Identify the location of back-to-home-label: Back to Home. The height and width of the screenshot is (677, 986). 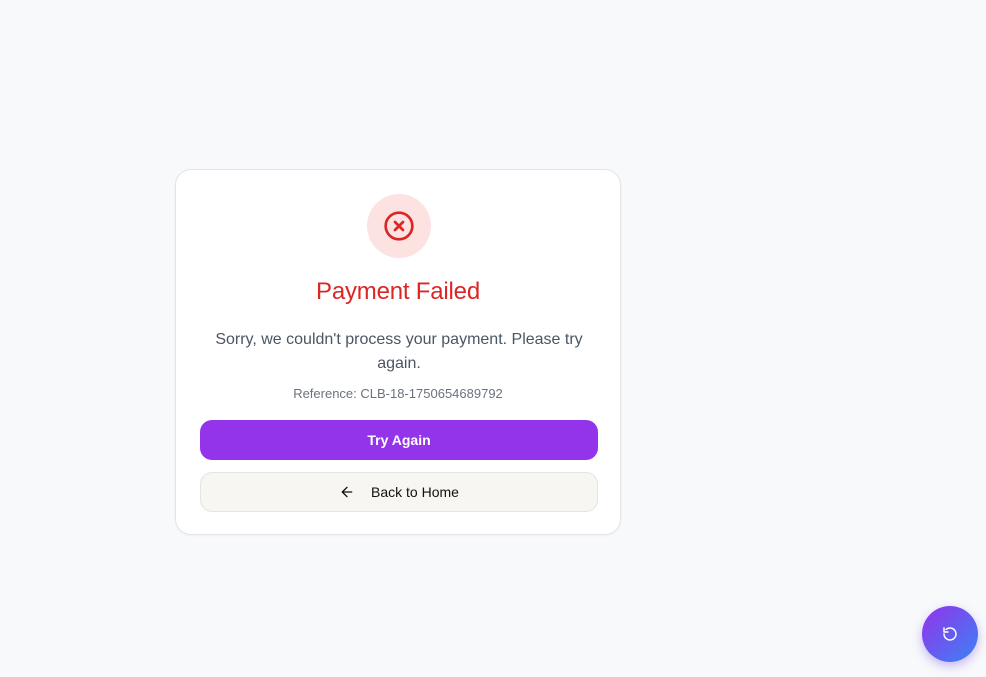
(415, 492).